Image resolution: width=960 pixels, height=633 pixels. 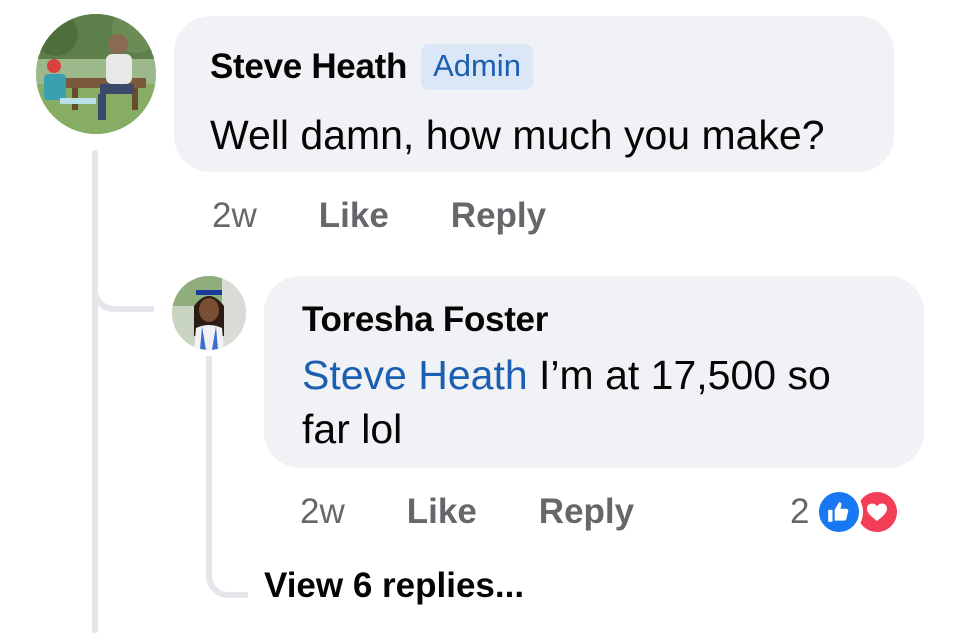 What do you see at coordinates (594, 402) in the screenshot?
I see `reply-text: Steve Heath I’m at 17,500 so far lol` at bounding box center [594, 402].